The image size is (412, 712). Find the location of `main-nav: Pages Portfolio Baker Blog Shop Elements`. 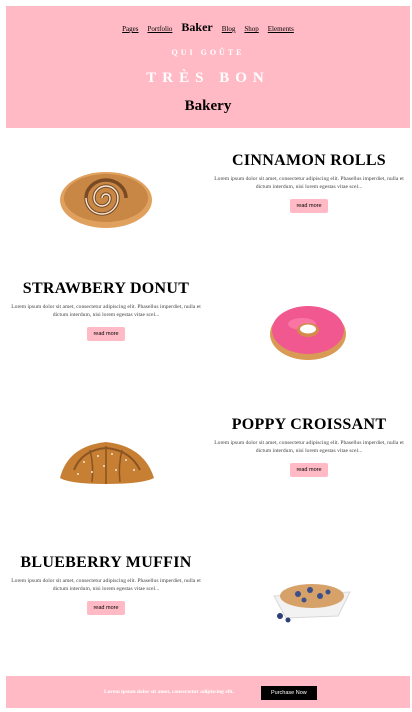

main-nav: Pages Portfolio Baker Blog Shop Elements is located at coordinates (208, 27).